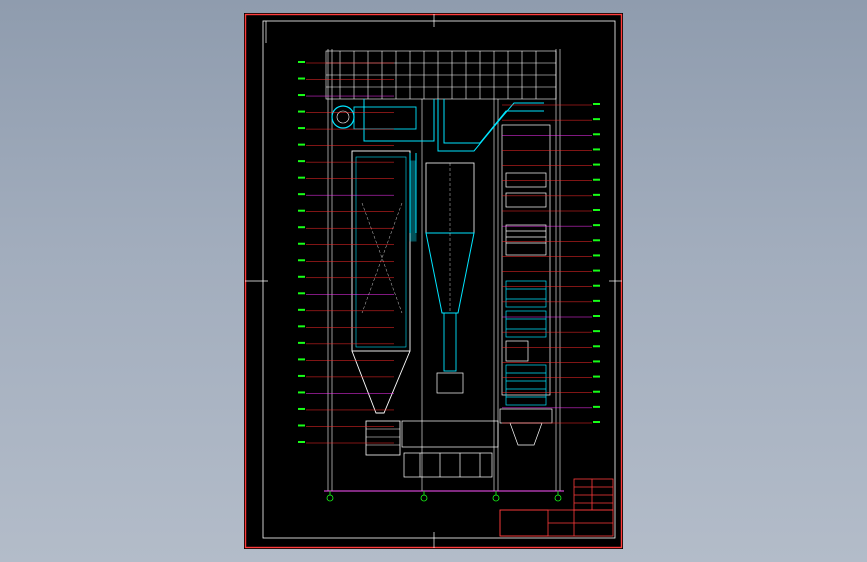 The width and height of the screenshot is (867, 562). What do you see at coordinates (551, 263) in the screenshot?
I see `leader-lines-right` at bounding box center [551, 263].